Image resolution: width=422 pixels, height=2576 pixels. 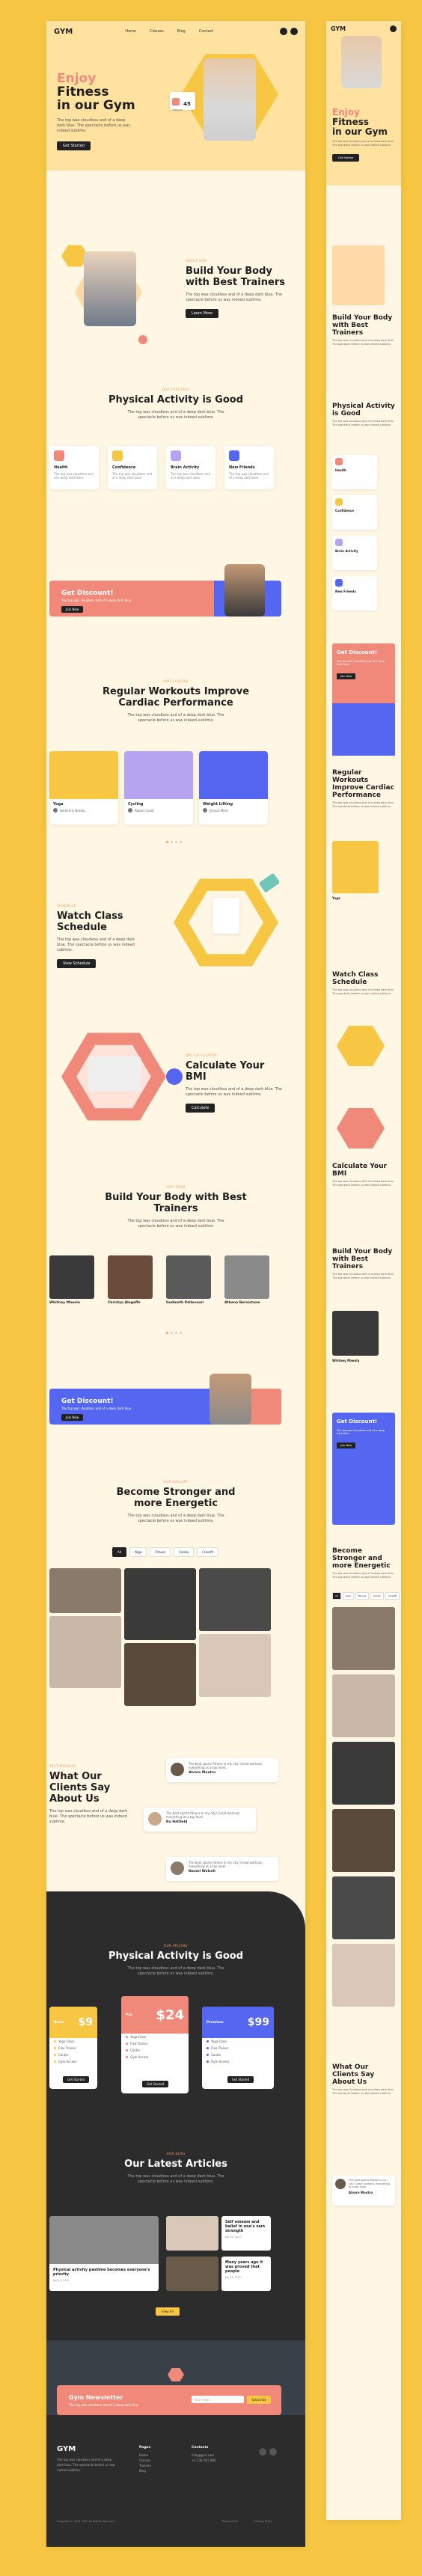 What do you see at coordinates (354, 512) in the screenshot?
I see `mobile-feature-confidence: Confidence` at bounding box center [354, 512].